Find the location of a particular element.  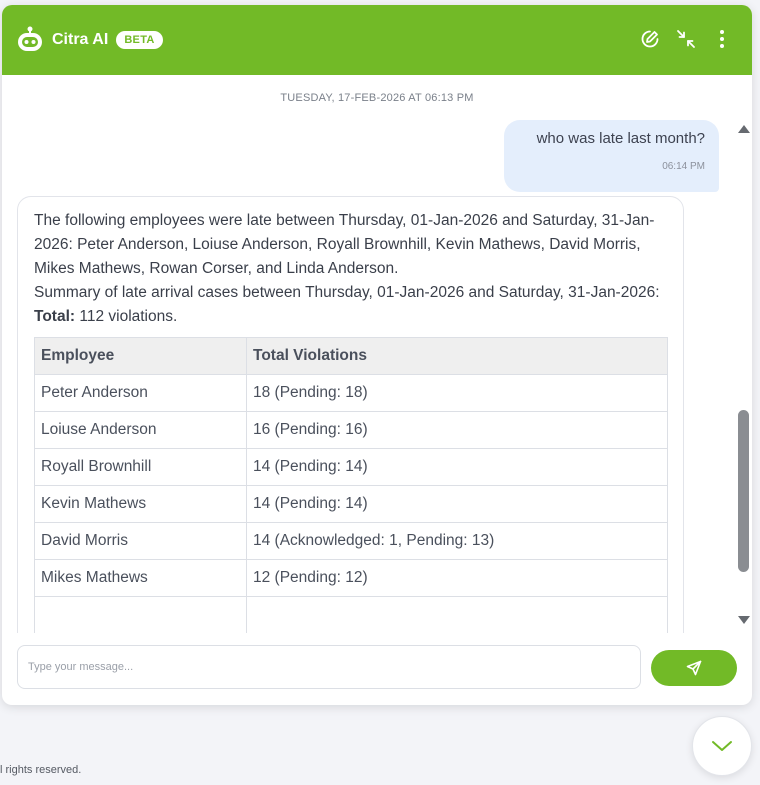

table-row: Loiuse Anderson 16 (Pending: 16) is located at coordinates (351, 430).